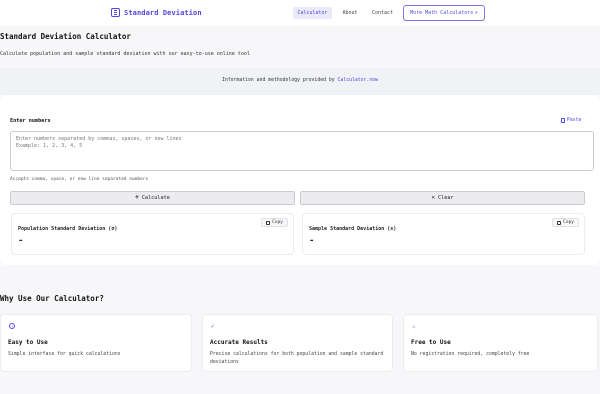  I want to click on calculate-label: Calculate, so click(155, 198).